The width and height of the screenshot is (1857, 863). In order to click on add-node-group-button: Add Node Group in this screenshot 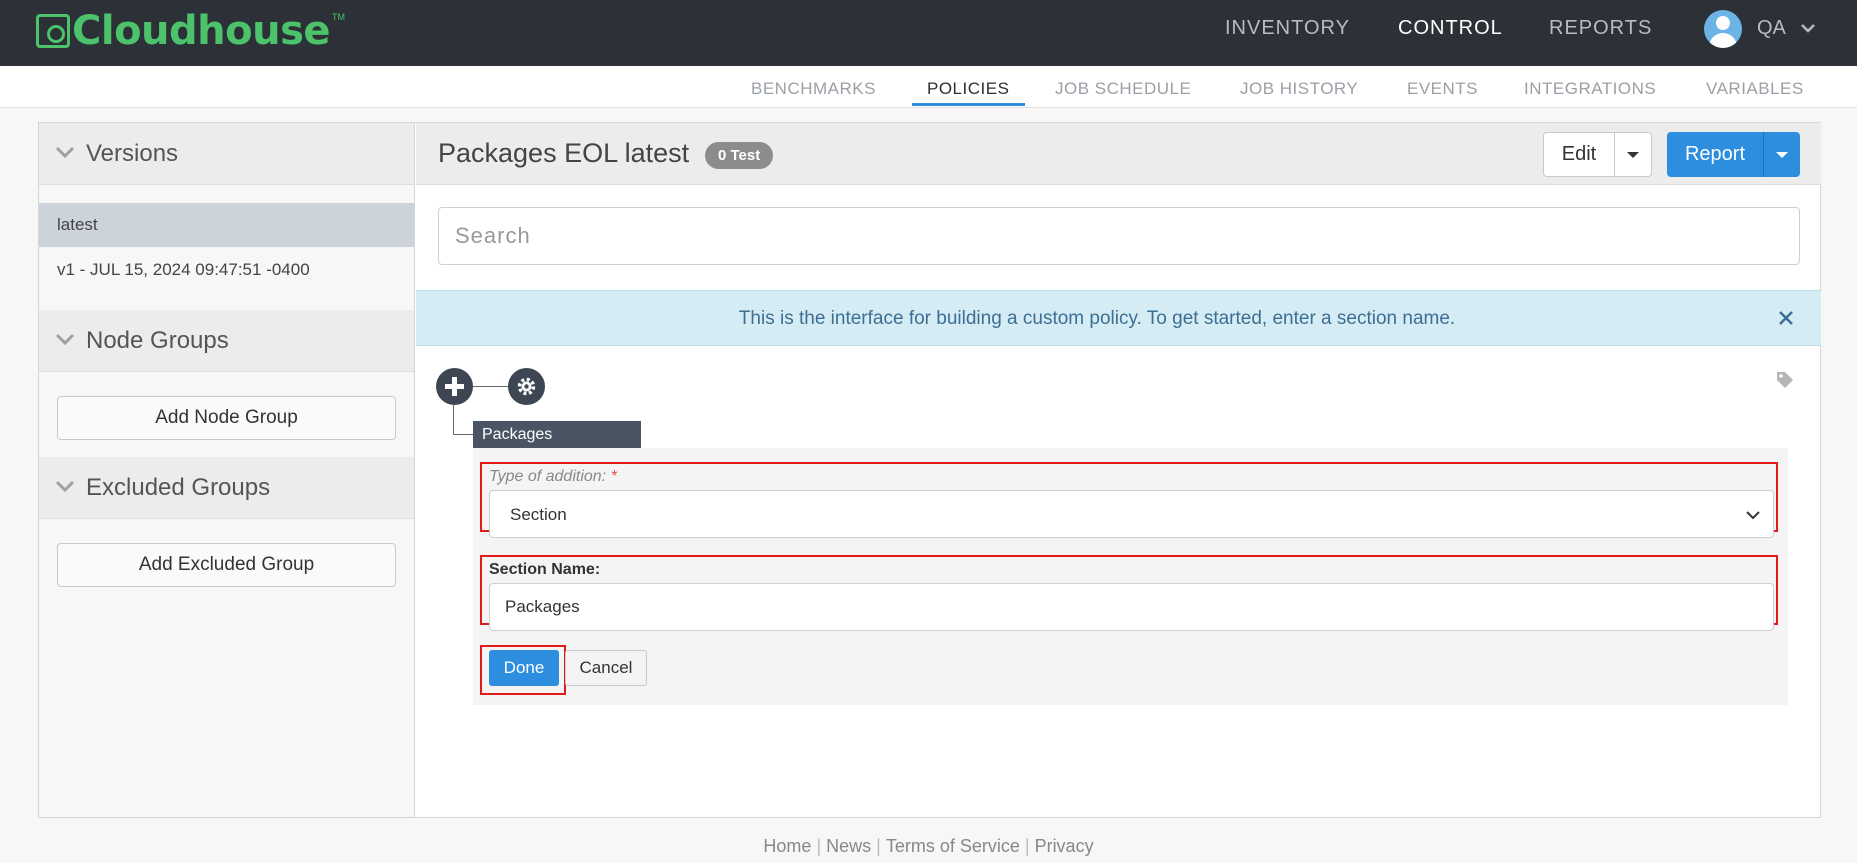, I will do `click(226, 418)`.